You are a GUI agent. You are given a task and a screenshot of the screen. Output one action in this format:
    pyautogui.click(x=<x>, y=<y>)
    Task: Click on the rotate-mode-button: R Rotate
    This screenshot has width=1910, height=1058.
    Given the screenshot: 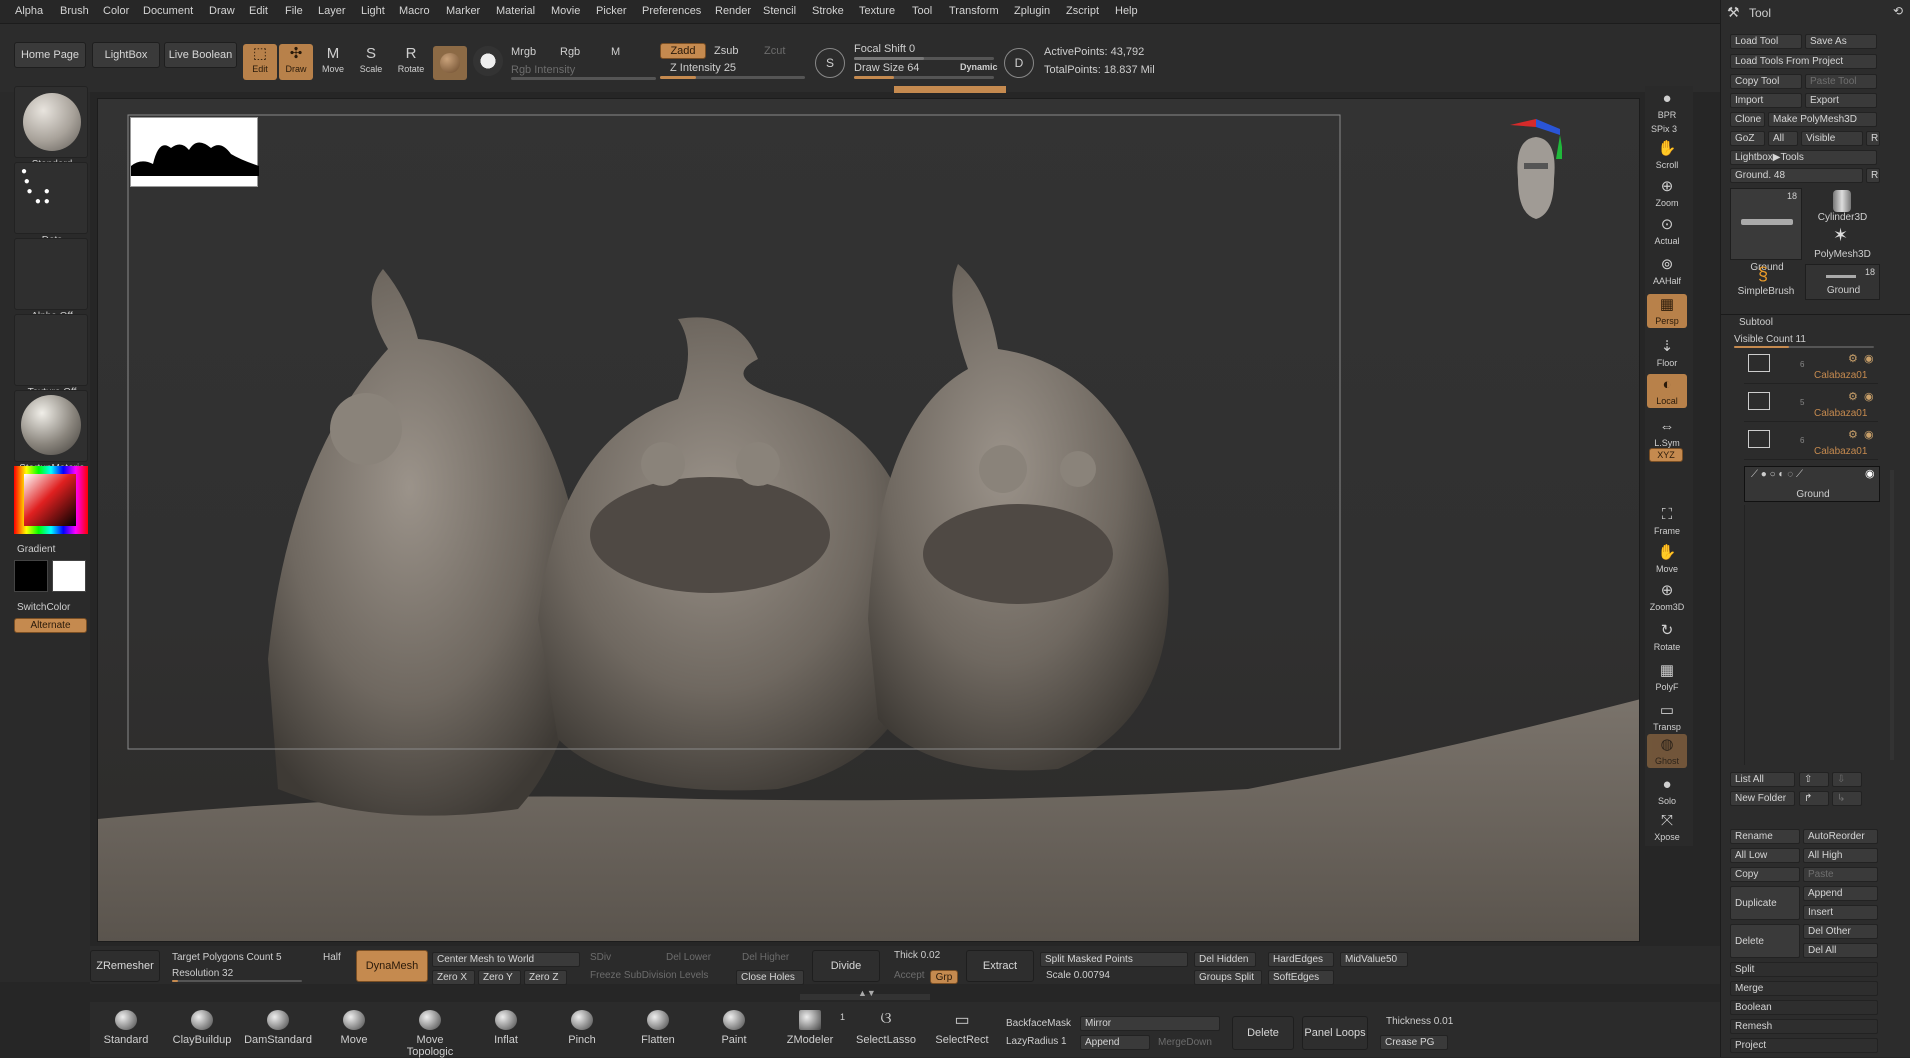 What is the action you would take?
    pyautogui.click(x=411, y=62)
    